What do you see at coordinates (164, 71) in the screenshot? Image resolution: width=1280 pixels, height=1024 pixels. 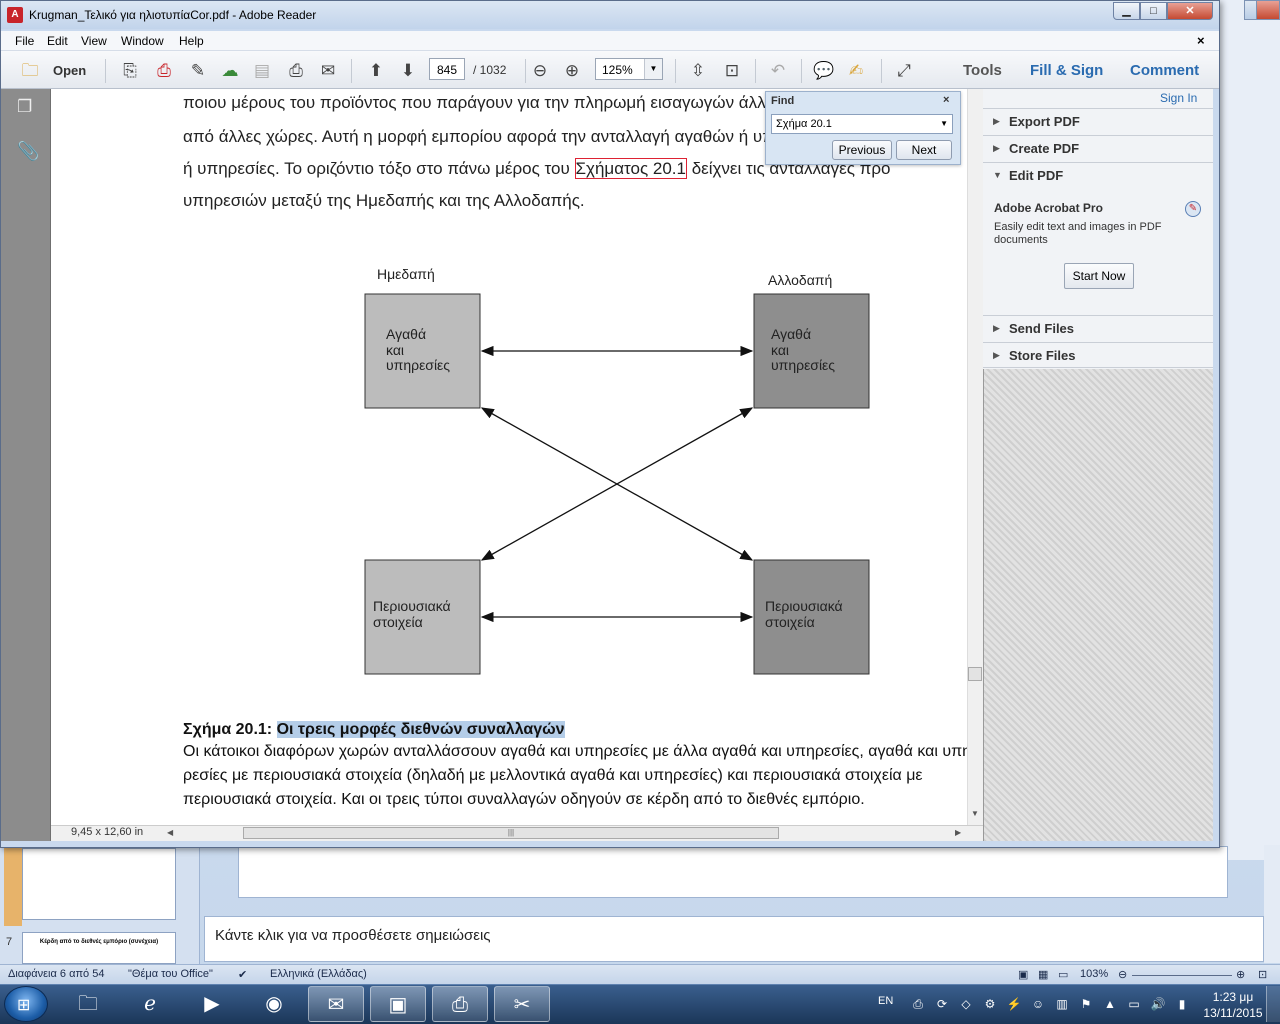 I see `convert-pdf-icon: ⎙` at bounding box center [164, 71].